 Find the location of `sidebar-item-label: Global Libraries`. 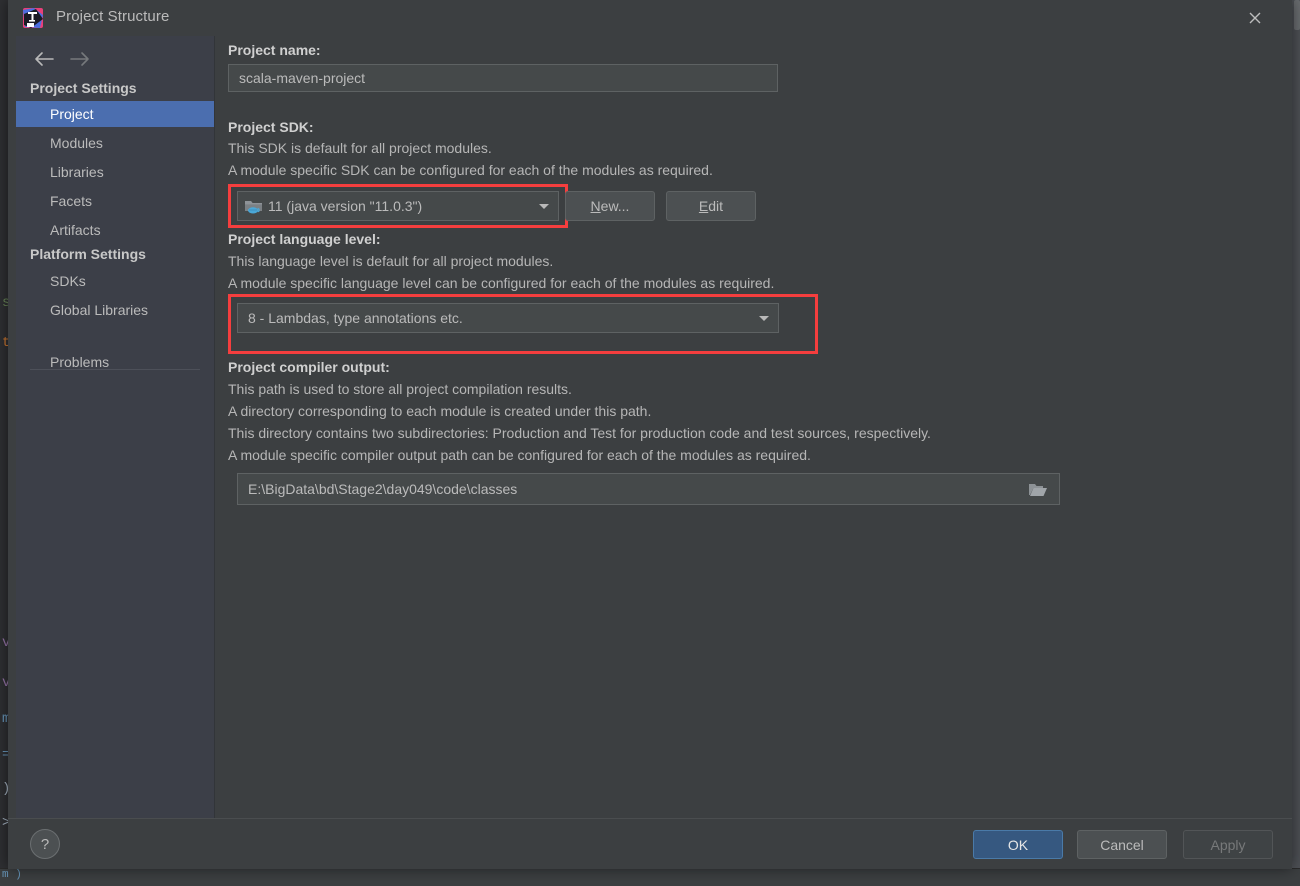

sidebar-item-label: Global Libraries is located at coordinates (99, 310).